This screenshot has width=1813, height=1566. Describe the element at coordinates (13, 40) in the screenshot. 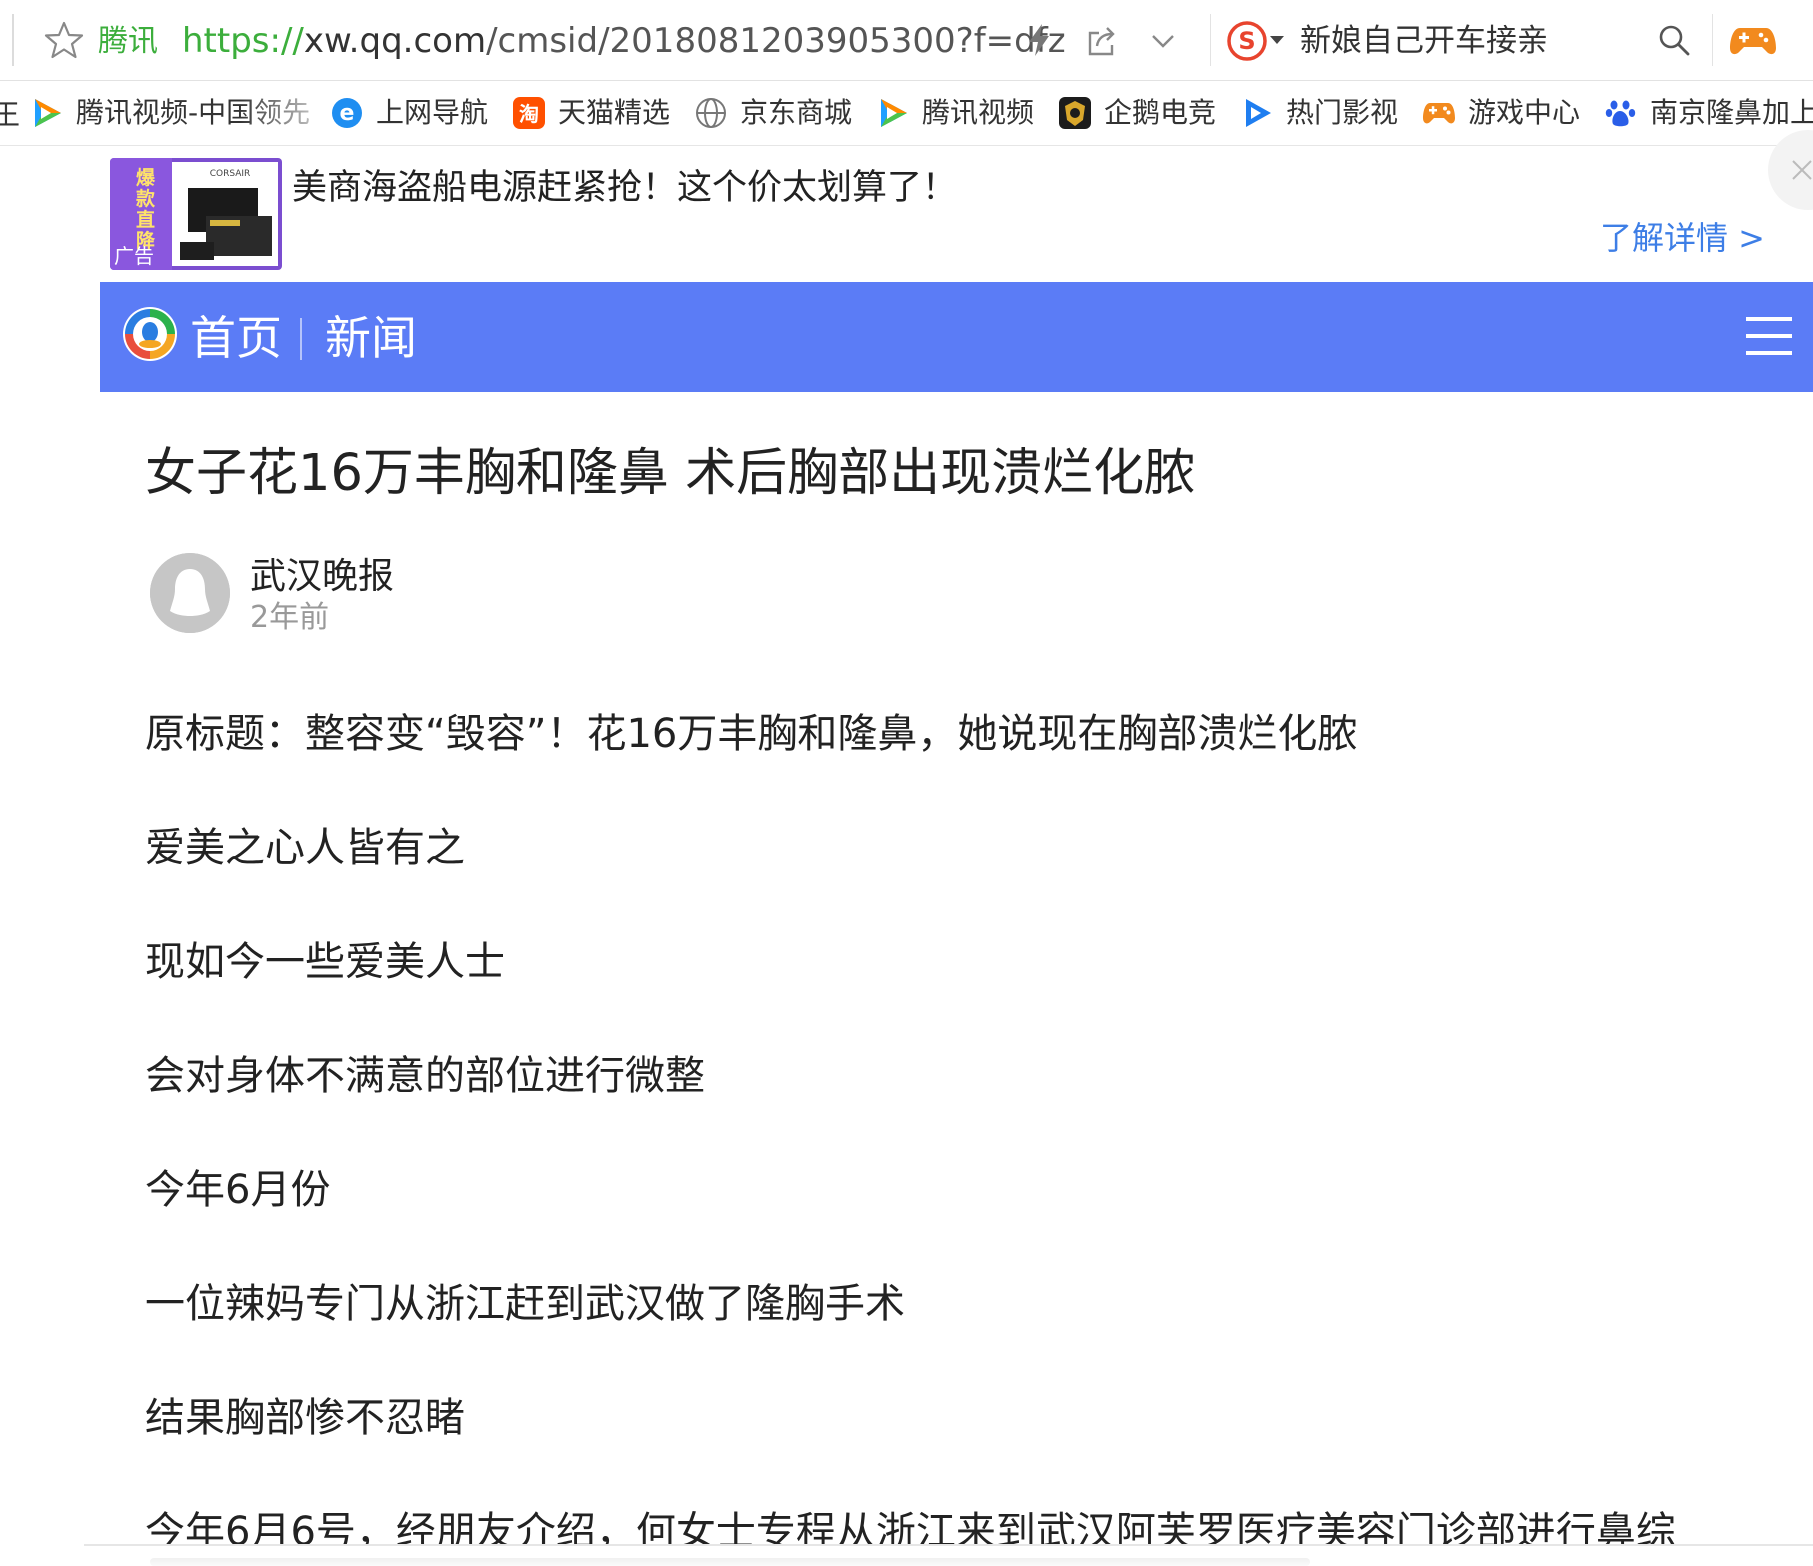

I see `tab-edge-divider` at that location.